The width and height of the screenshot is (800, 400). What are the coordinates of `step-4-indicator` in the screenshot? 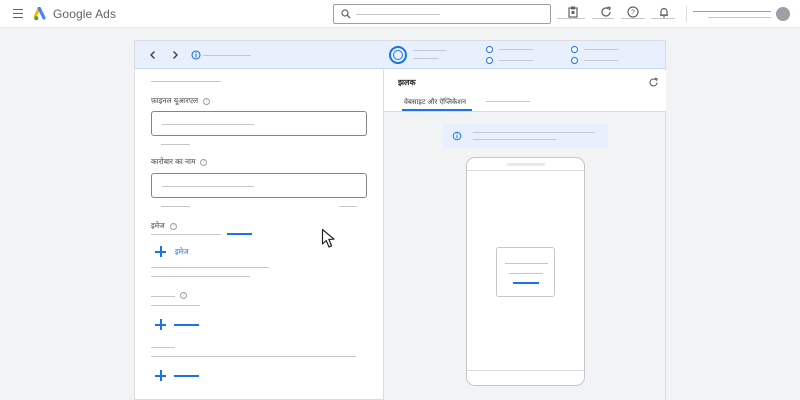 It's located at (574, 49).